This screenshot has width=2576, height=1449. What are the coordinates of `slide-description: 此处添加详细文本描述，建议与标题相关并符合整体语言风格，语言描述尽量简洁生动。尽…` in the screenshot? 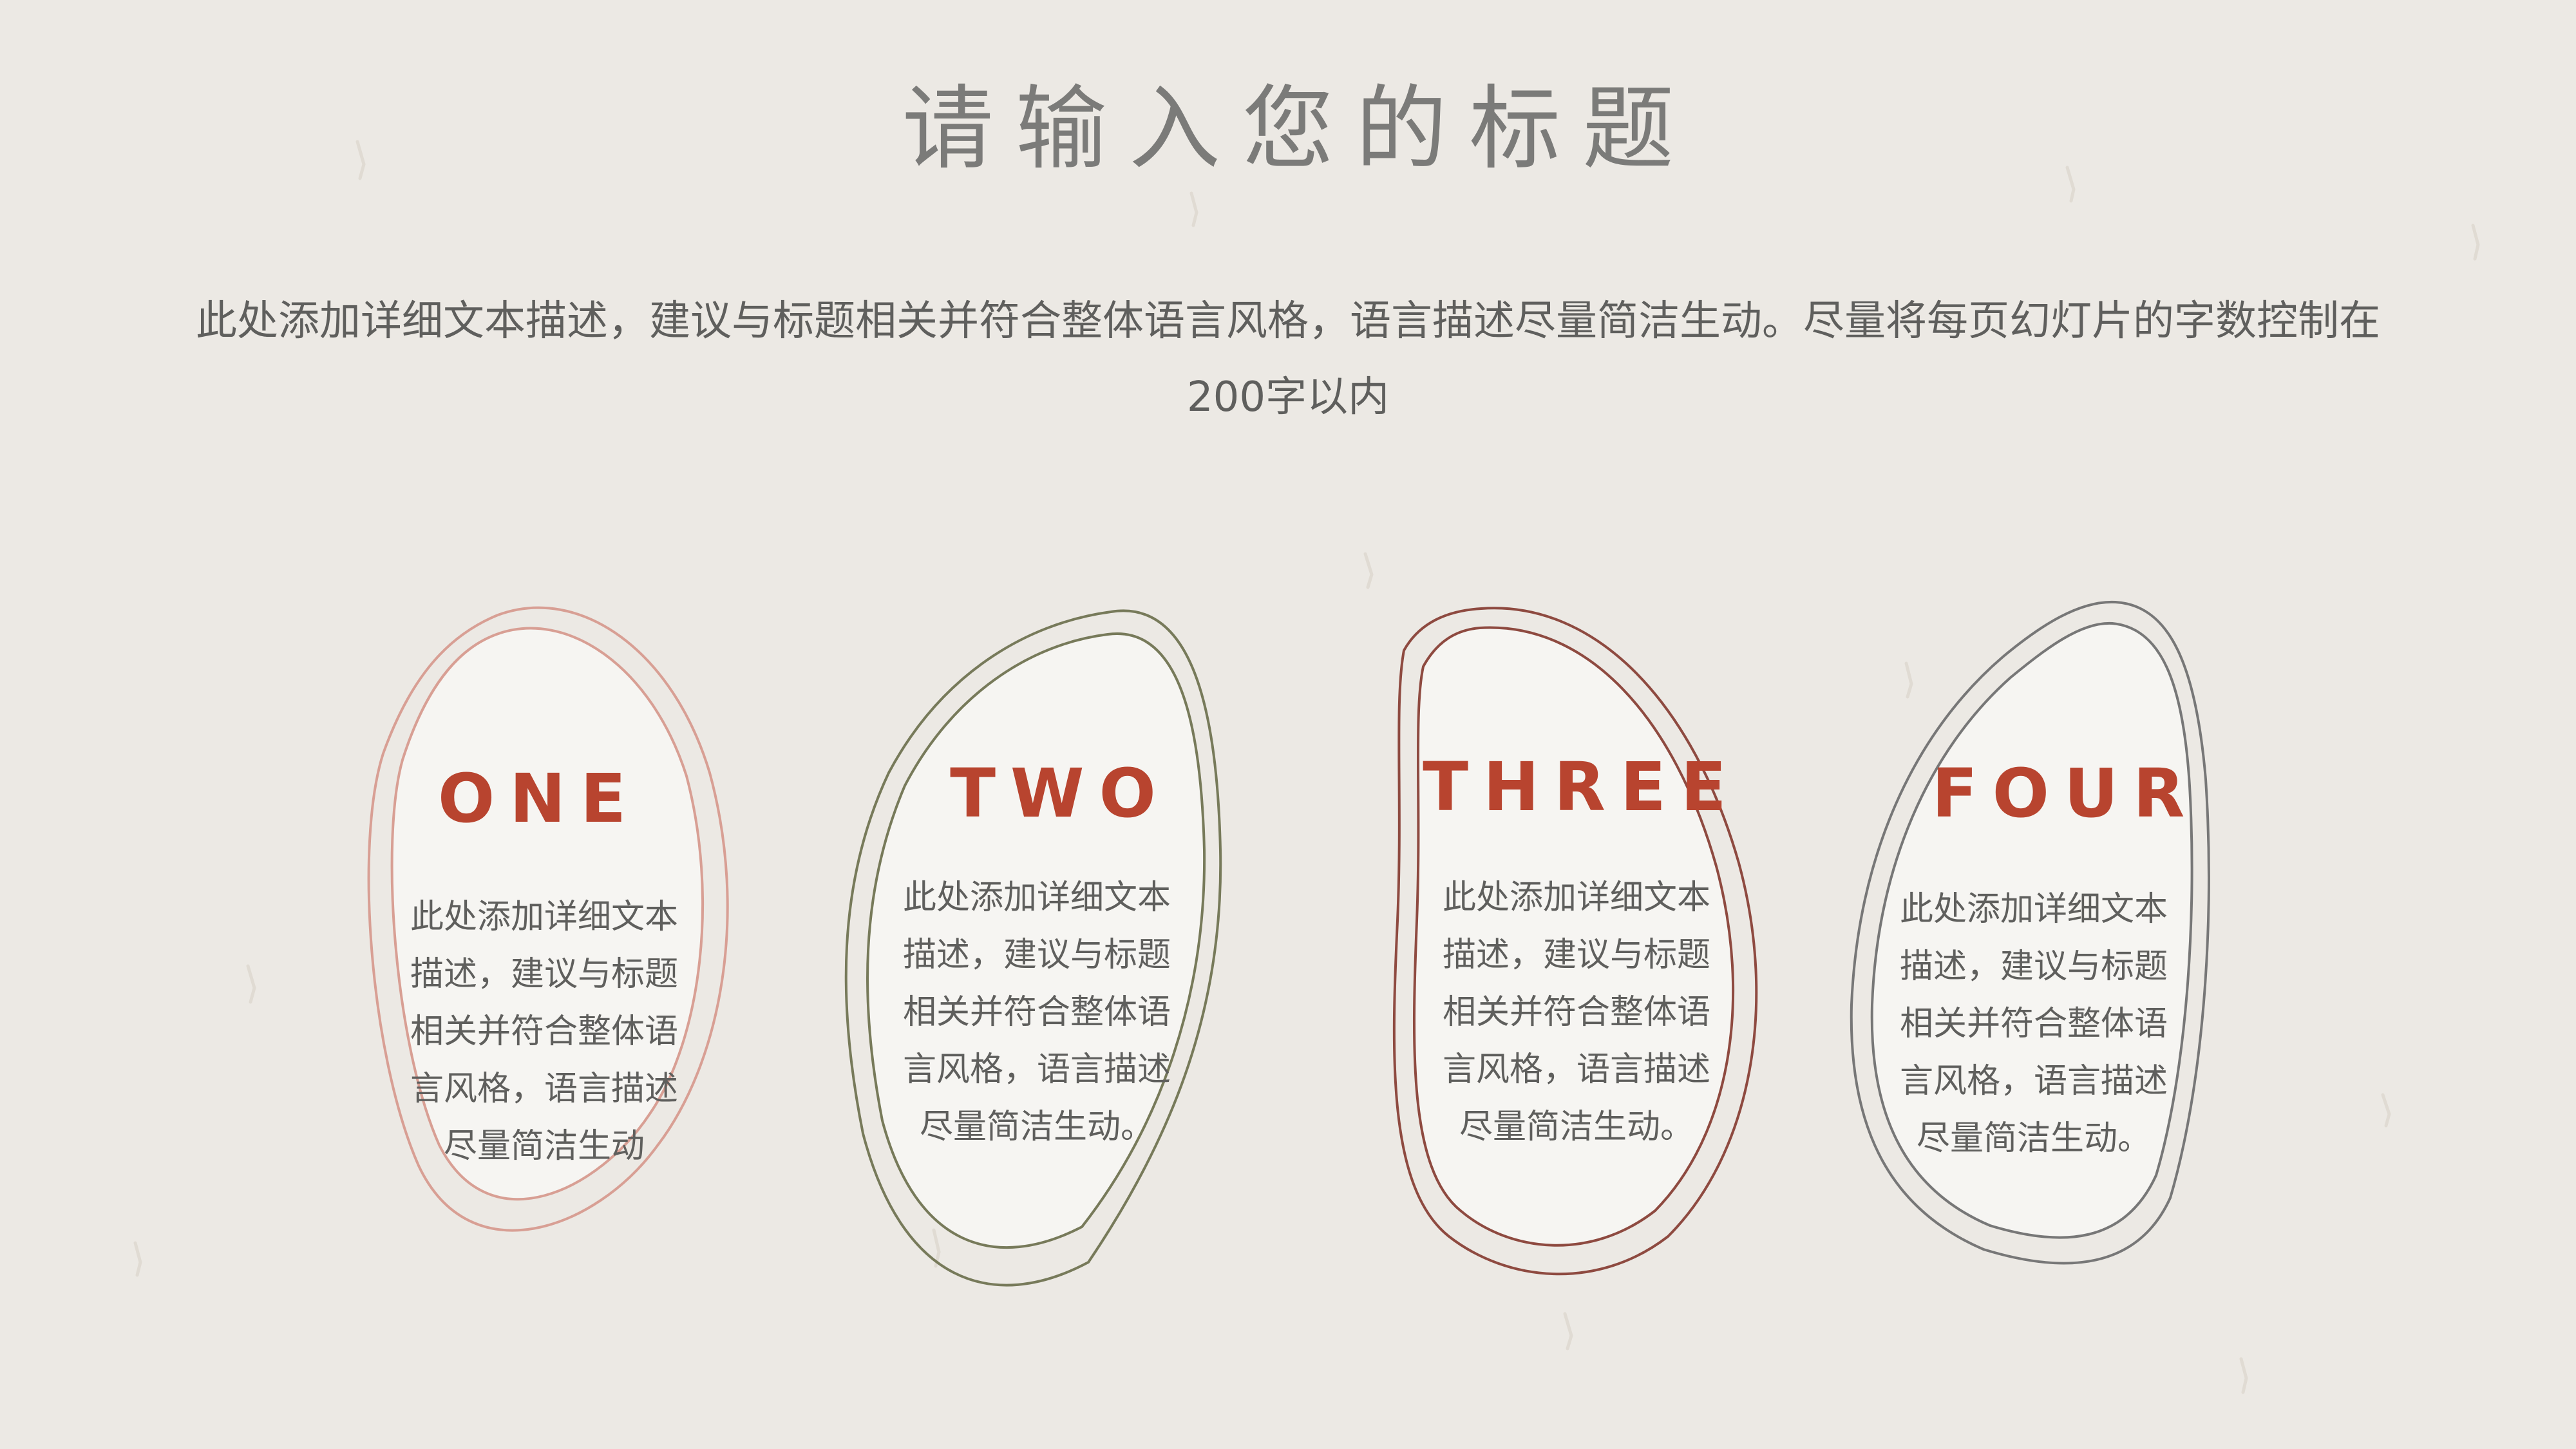 It's located at (1288, 359).